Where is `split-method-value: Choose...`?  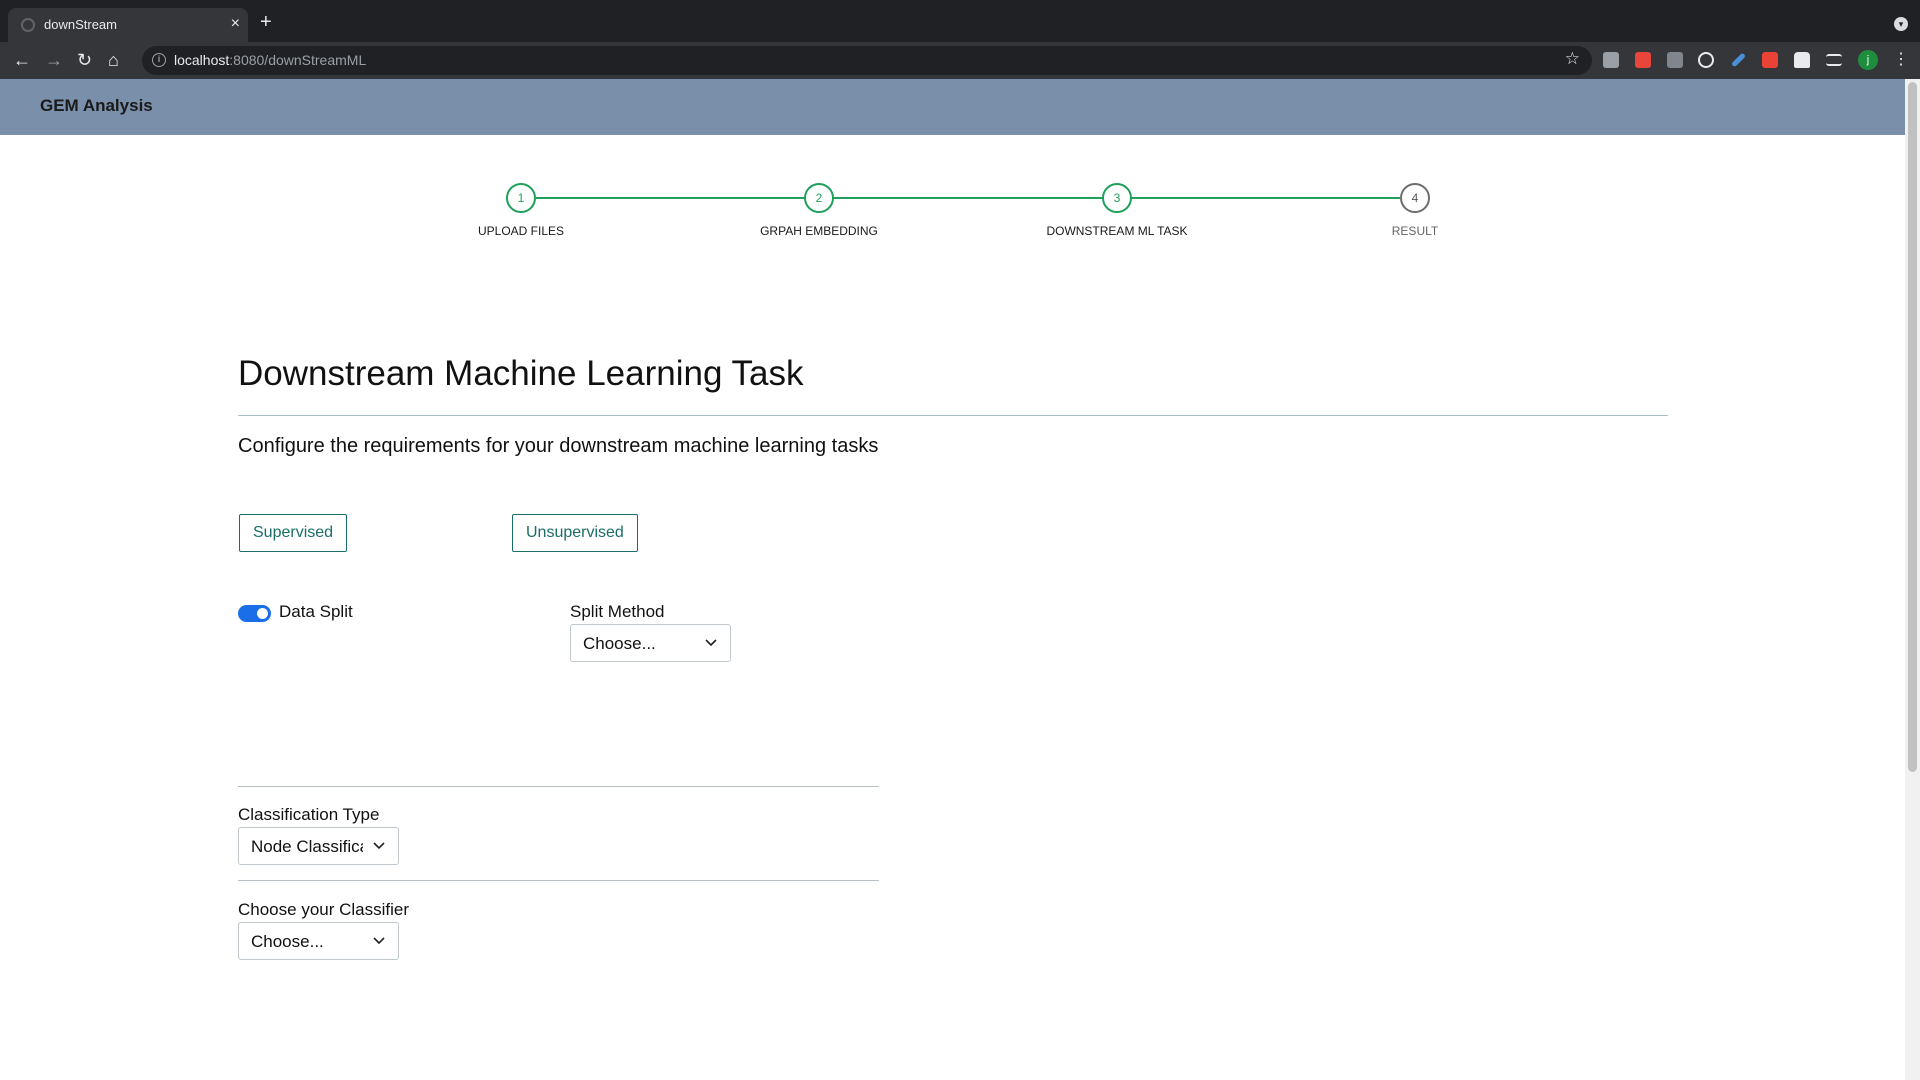 split-method-value: Choose... is located at coordinates (619, 643).